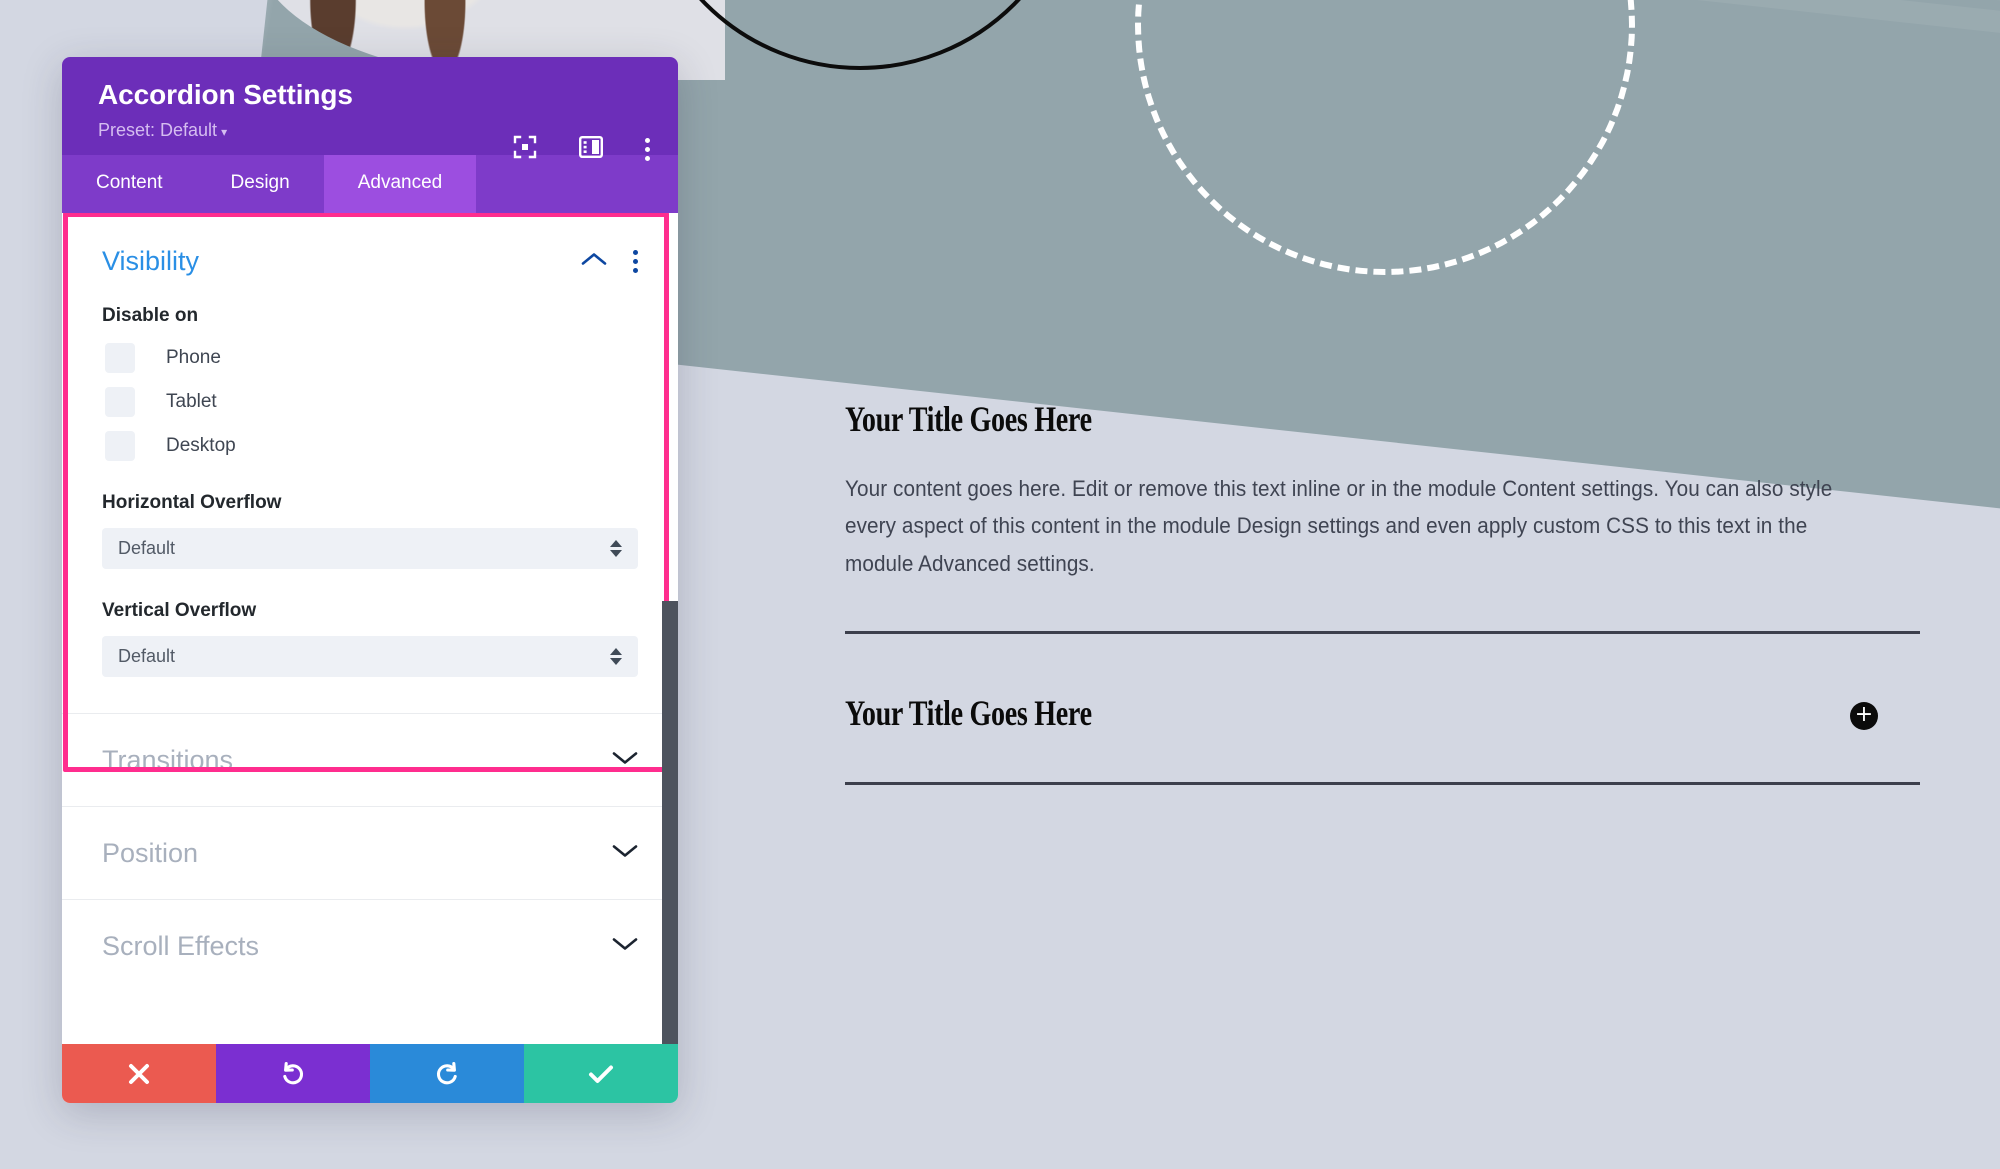  Describe the element at coordinates (370, 261) in the screenshot. I see `section-visibility-header: Visibility` at that location.